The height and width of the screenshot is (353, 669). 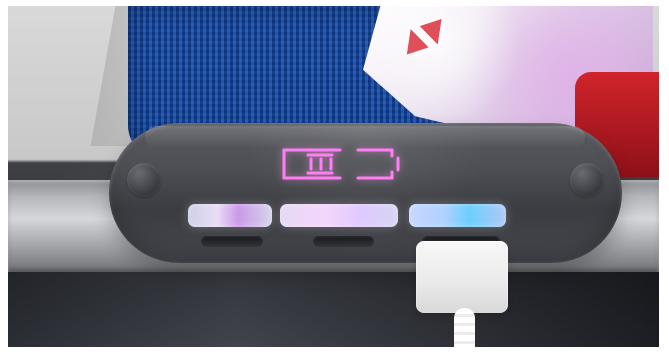 I want to click on usb-port-left, so click(x=232, y=241).